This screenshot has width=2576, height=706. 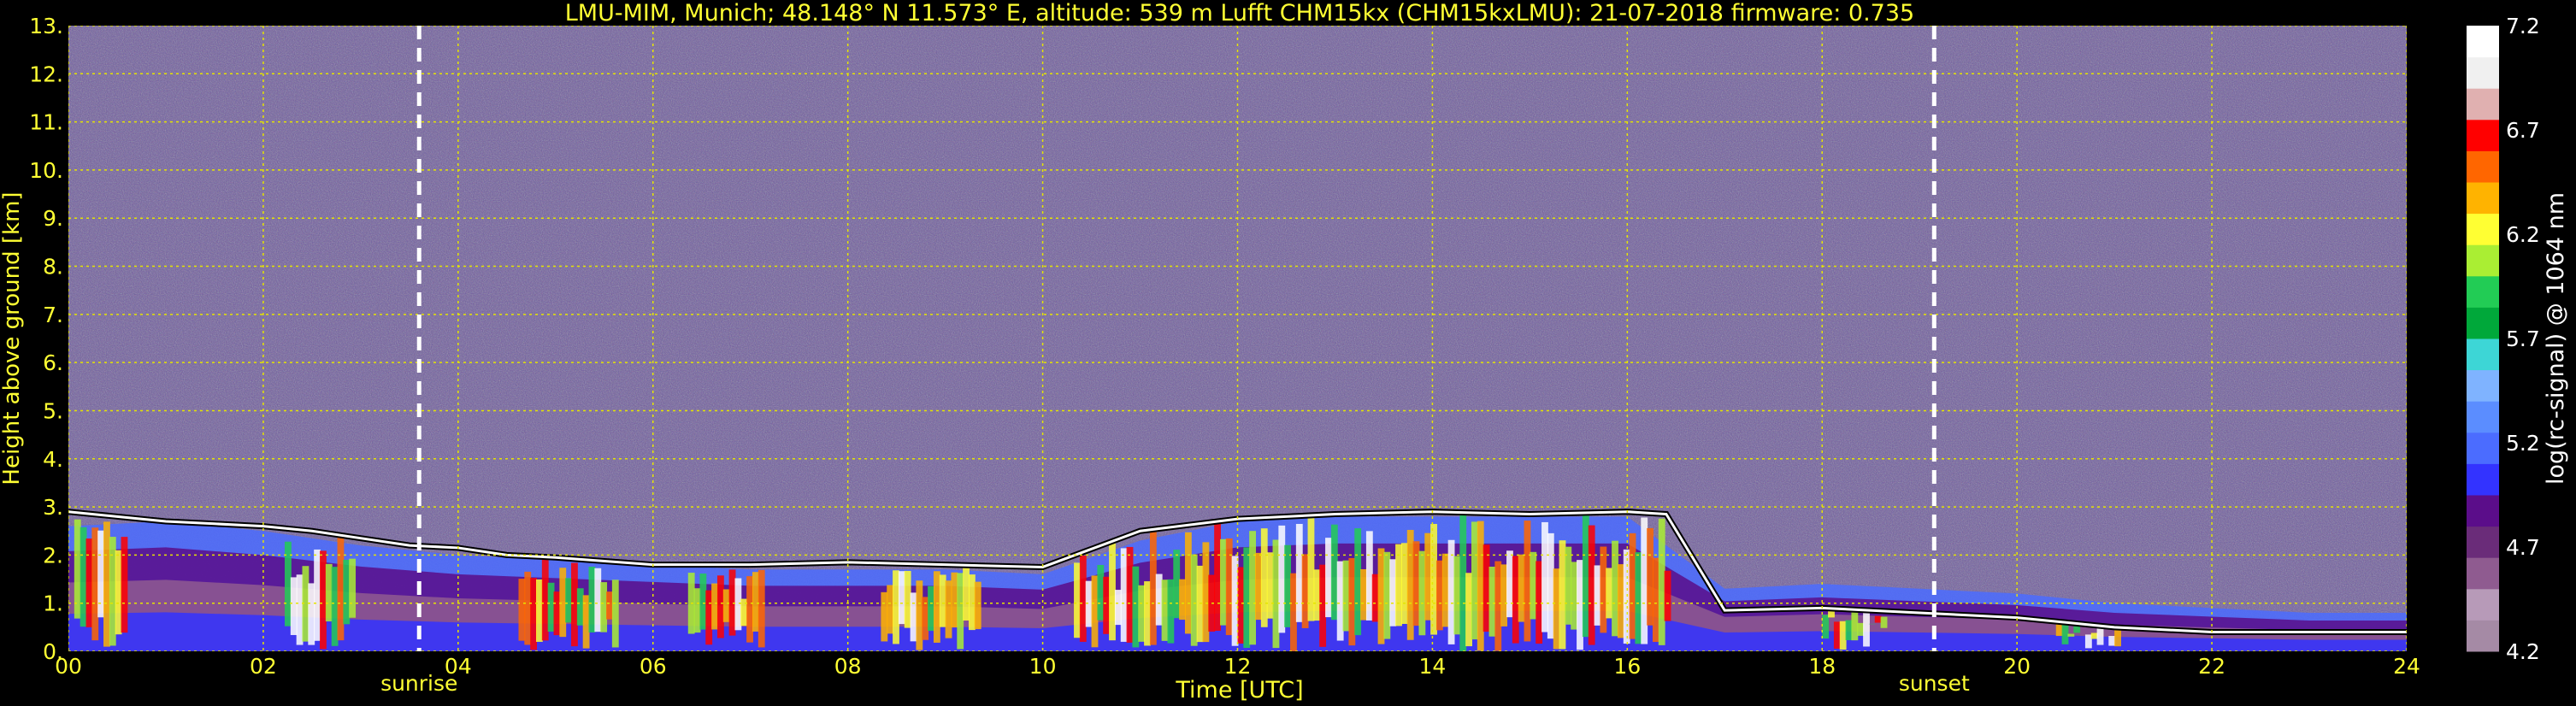 I want to click on x-axis-label: Time [UTC], so click(x=1239, y=690).